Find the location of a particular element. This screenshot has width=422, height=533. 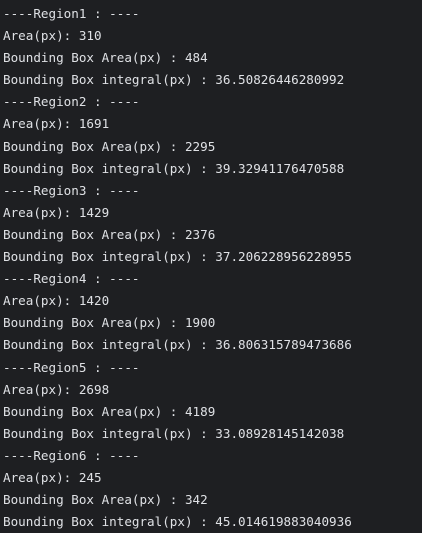

console-line: Area(px): 245 is located at coordinates (52, 477).